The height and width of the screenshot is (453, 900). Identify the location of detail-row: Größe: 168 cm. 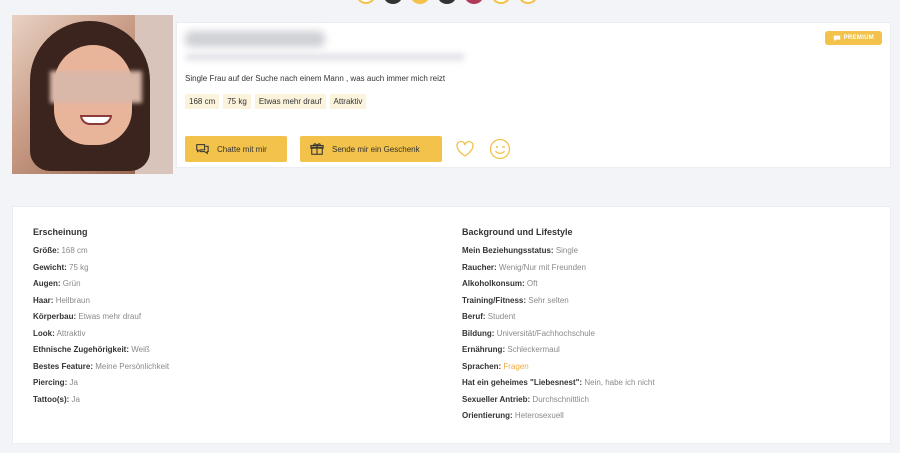
(60, 250).